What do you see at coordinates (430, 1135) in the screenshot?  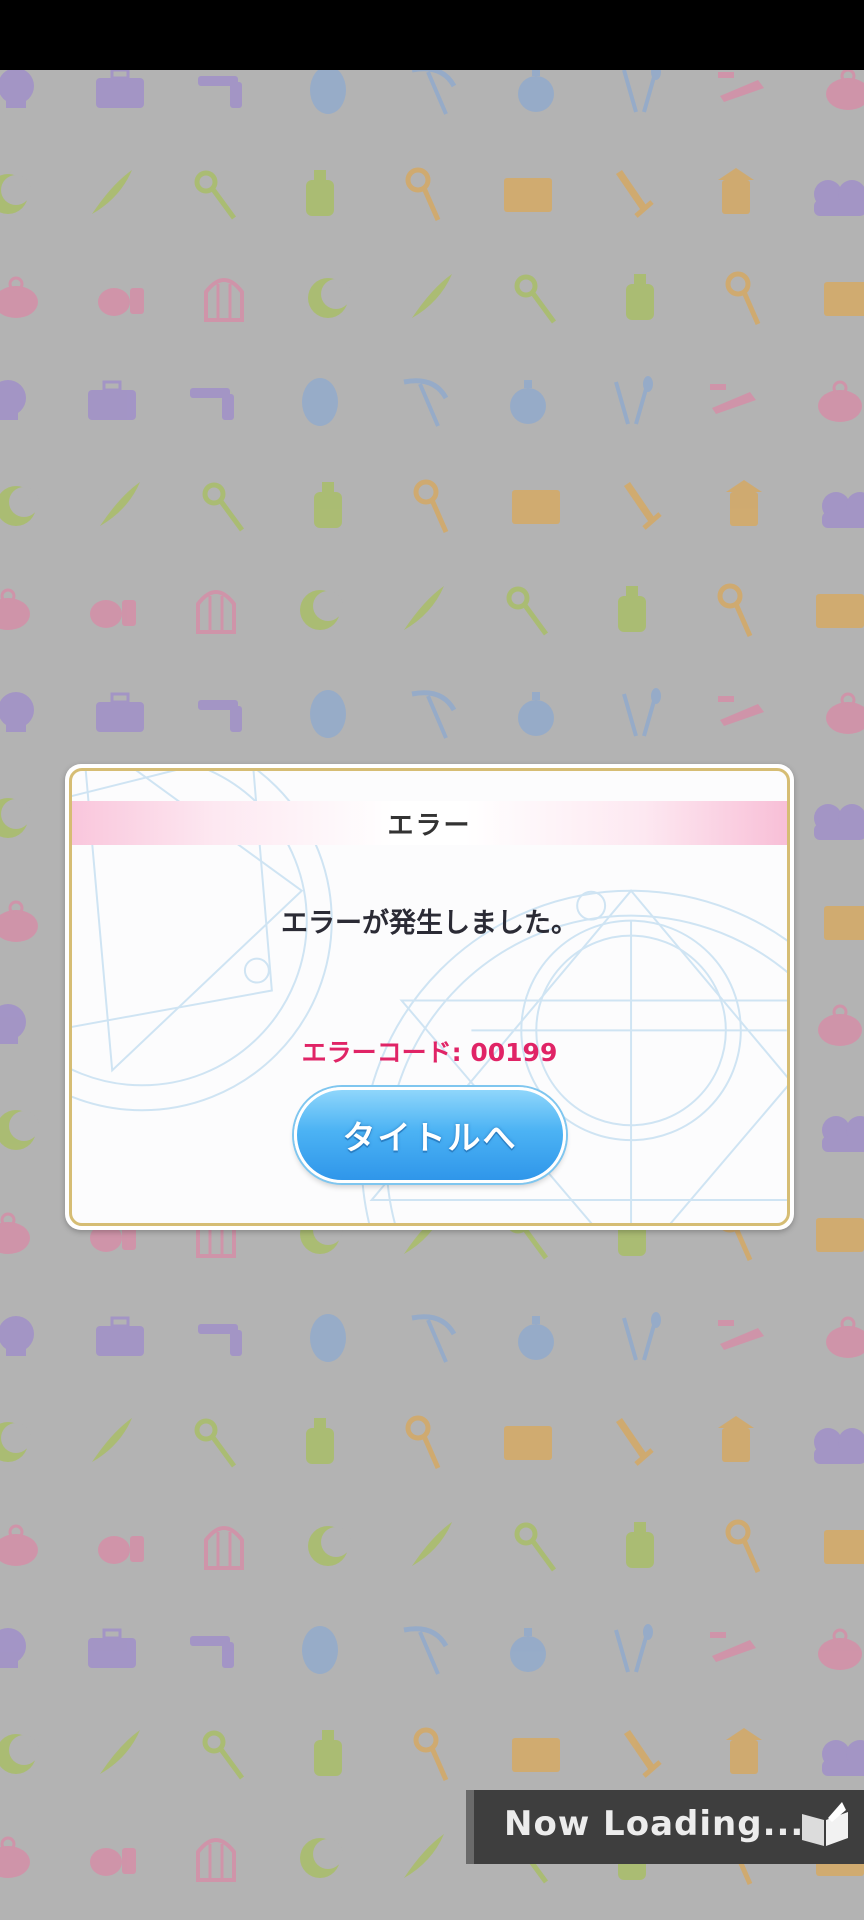 I see `to-title-button: タイトルへ` at bounding box center [430, 1135].